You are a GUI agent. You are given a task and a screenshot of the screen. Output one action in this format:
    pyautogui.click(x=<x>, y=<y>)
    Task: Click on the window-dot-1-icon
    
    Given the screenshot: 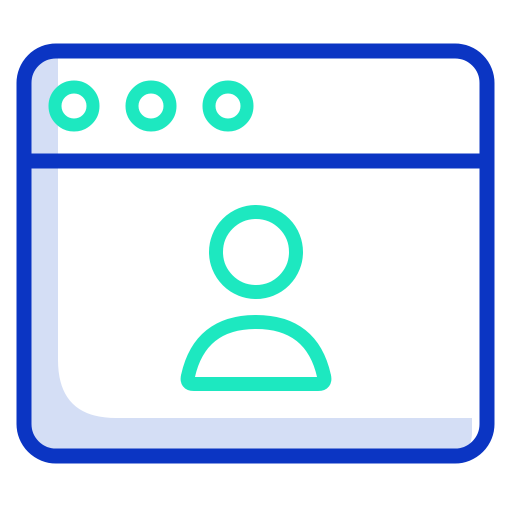 What is the action you would take?
    pyautogui.click(x=74, y=106)
    